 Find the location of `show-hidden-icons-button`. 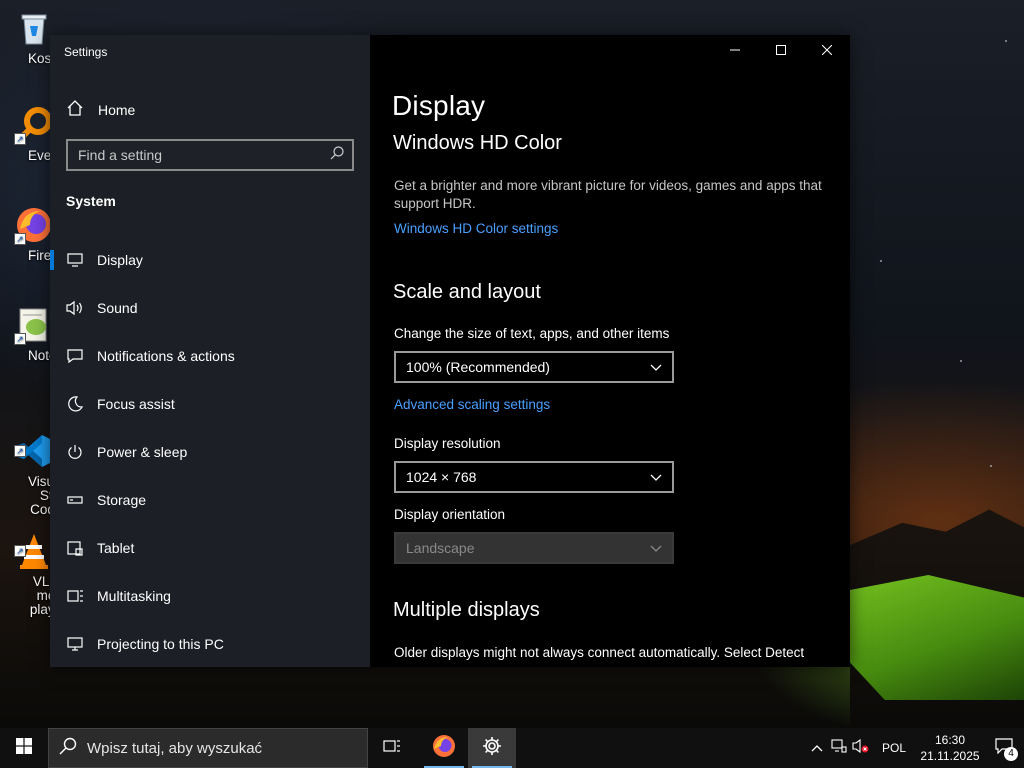

show-hidden-icons-button is located at coordinates (817, 748).